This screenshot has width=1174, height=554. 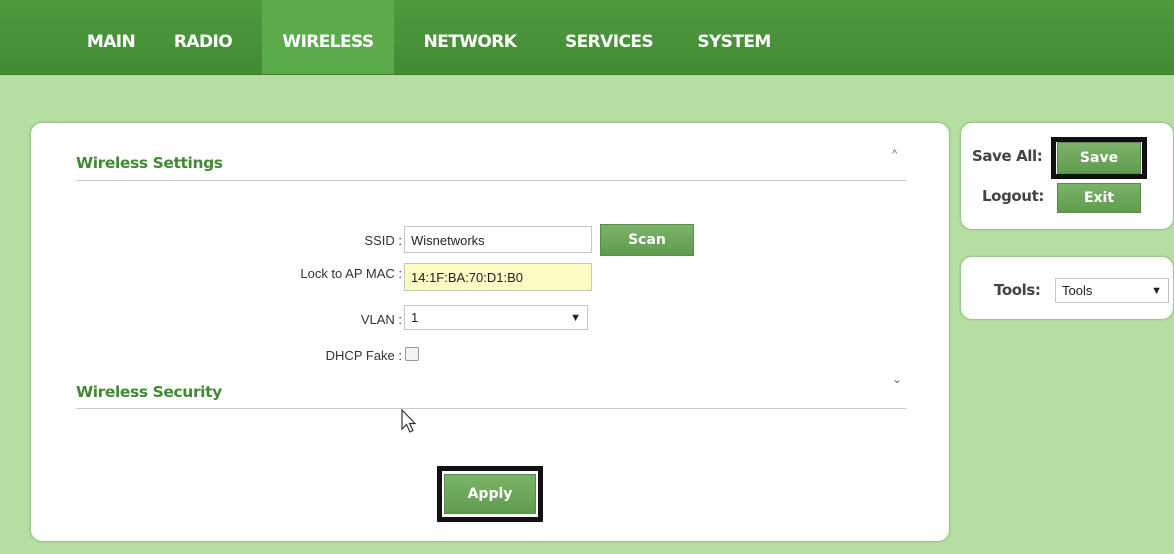 I want to click on chevron-down-icon: ⌄, so click(x=897, y=379).